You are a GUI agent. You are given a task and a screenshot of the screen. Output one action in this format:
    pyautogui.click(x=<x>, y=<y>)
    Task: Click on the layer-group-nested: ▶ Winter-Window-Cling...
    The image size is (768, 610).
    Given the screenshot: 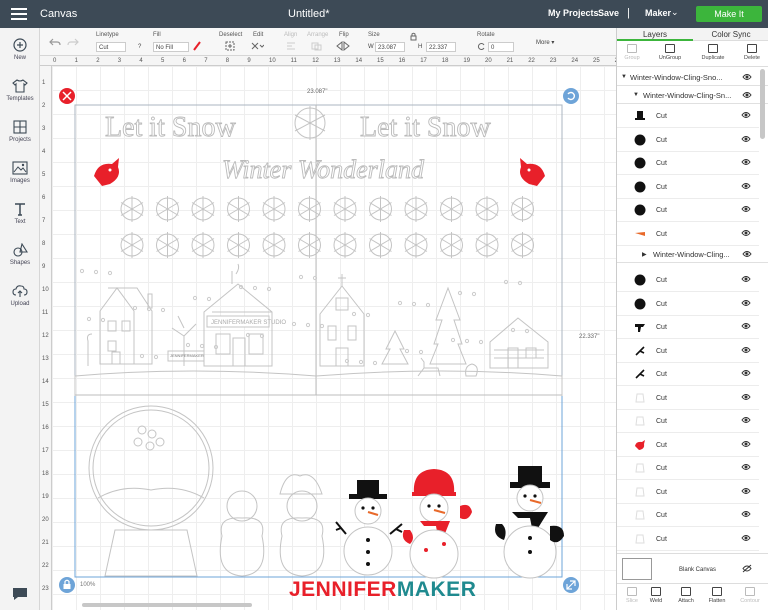 What is the action you would take?
    pyautogui.click(x=692, y=254)
    